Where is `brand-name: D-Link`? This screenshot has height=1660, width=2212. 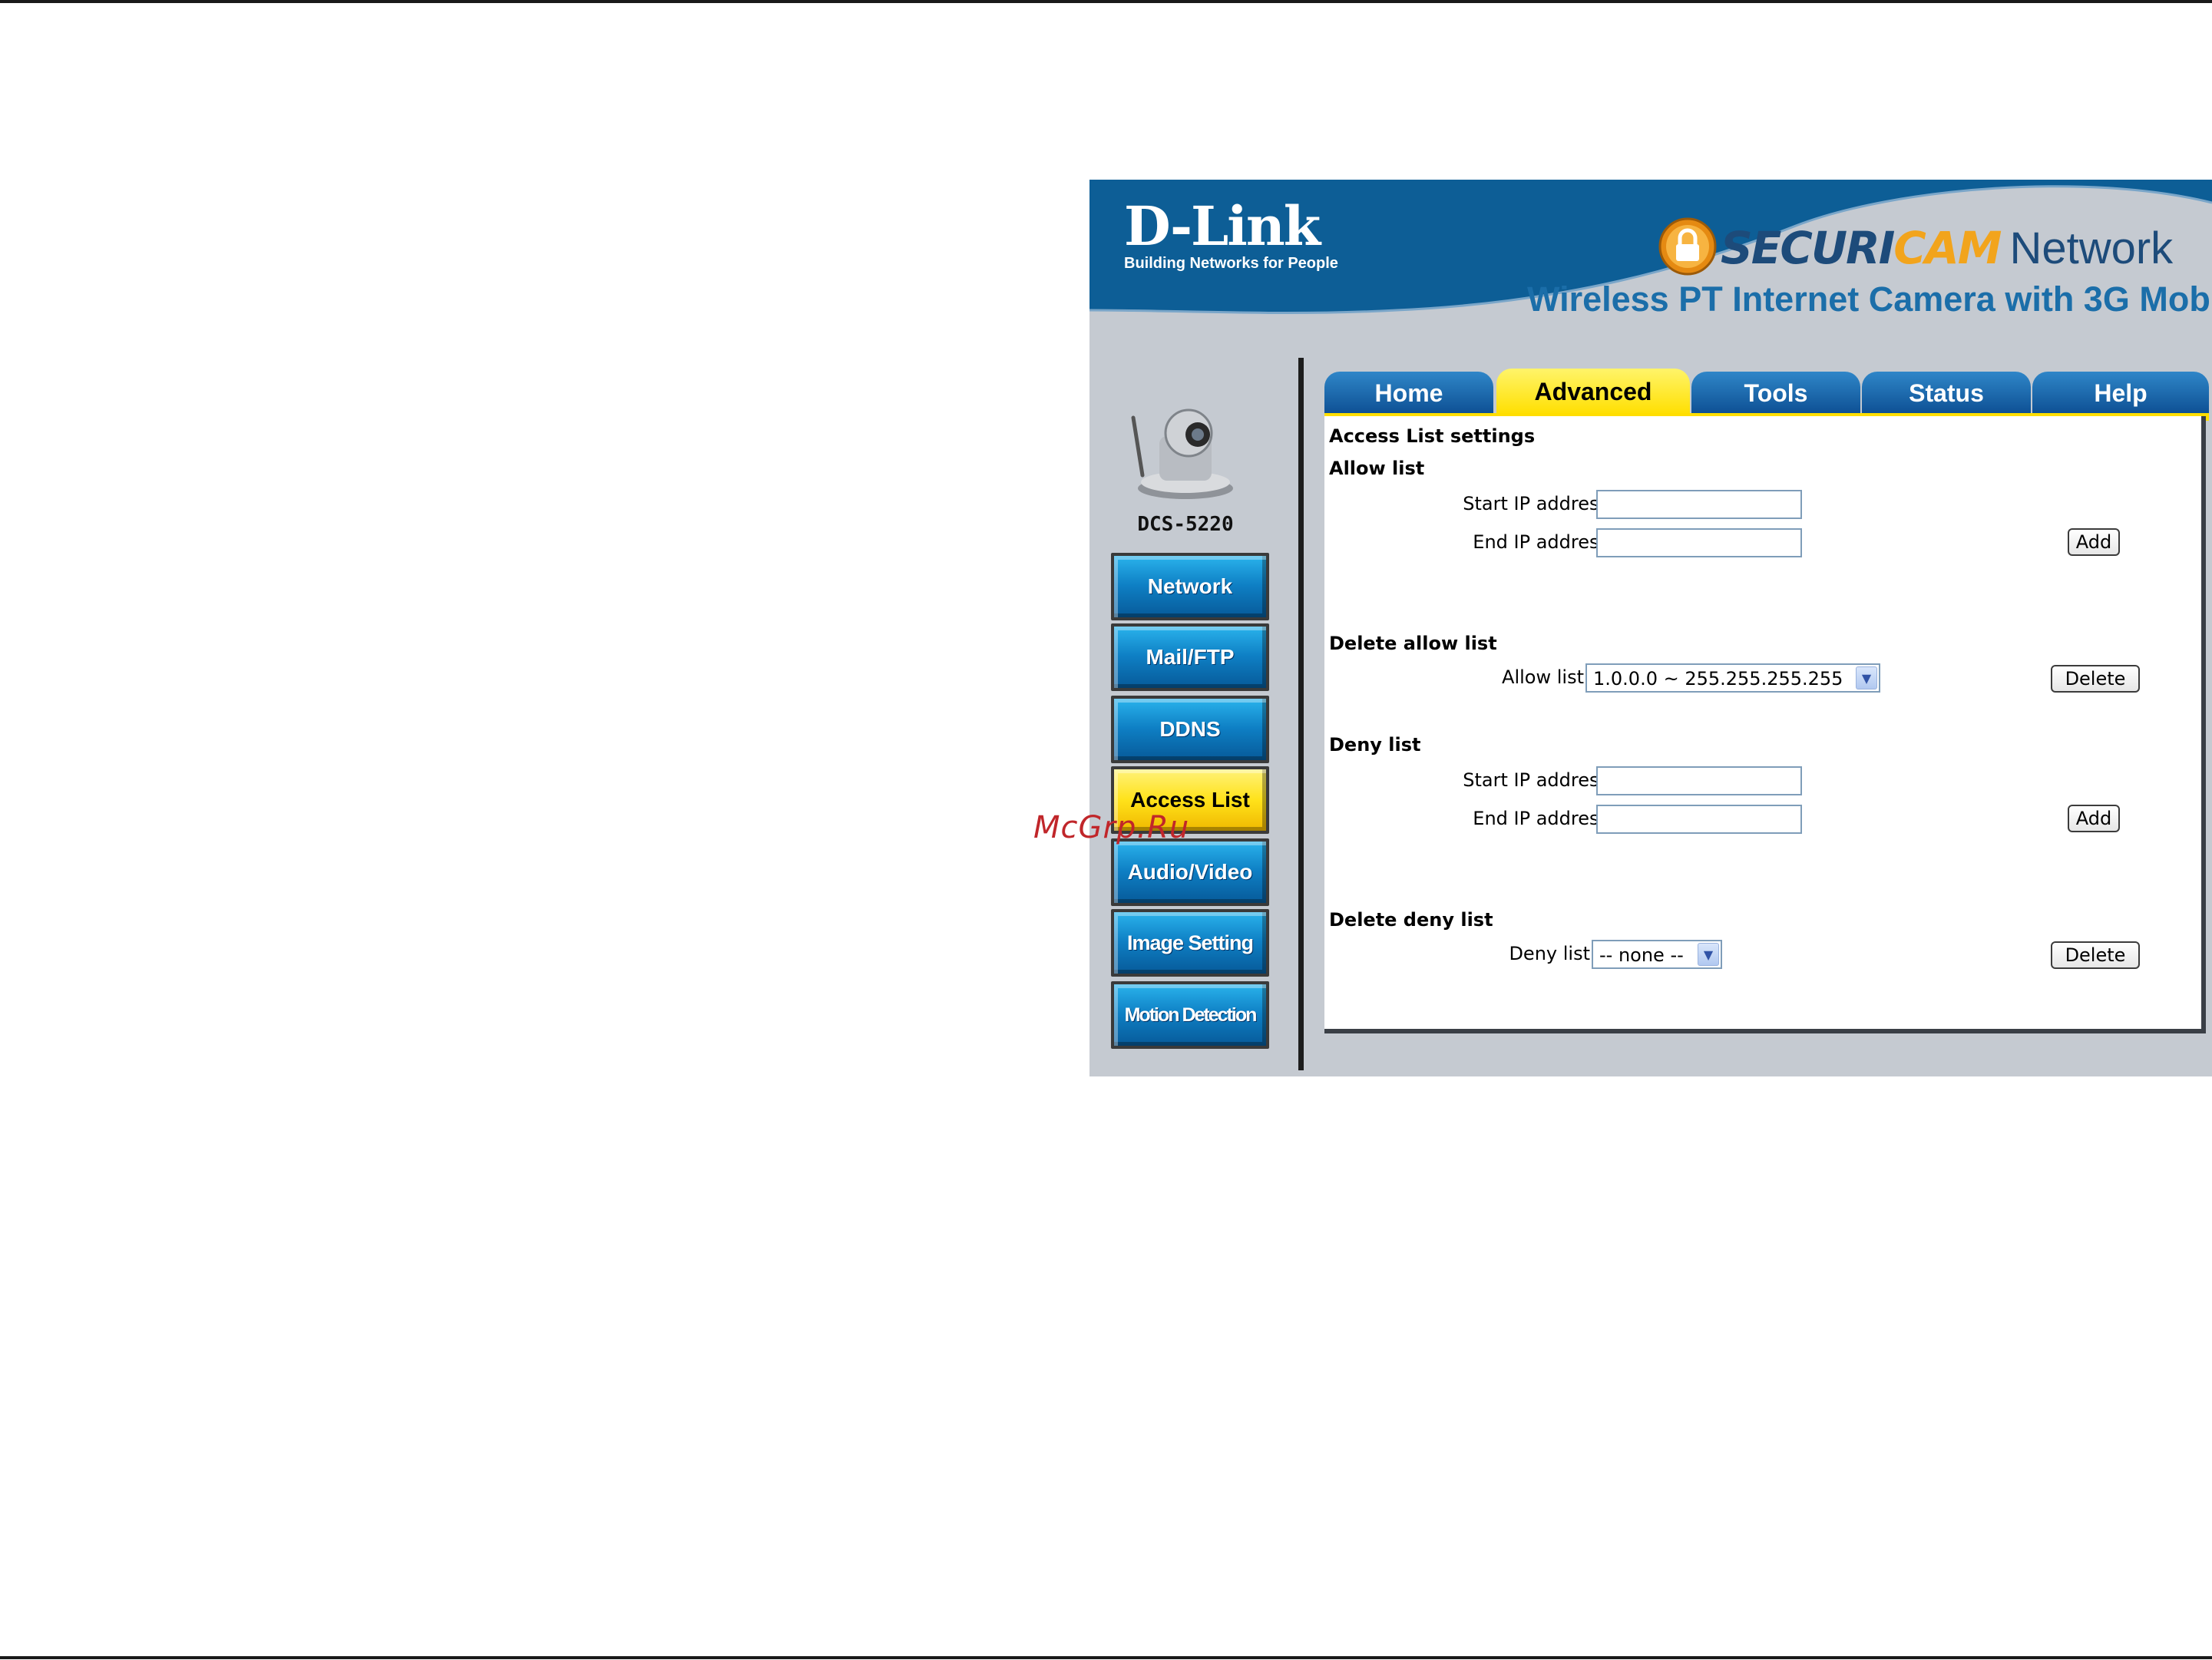
brand-name: D-Link is located at coordinates (1222, 226).